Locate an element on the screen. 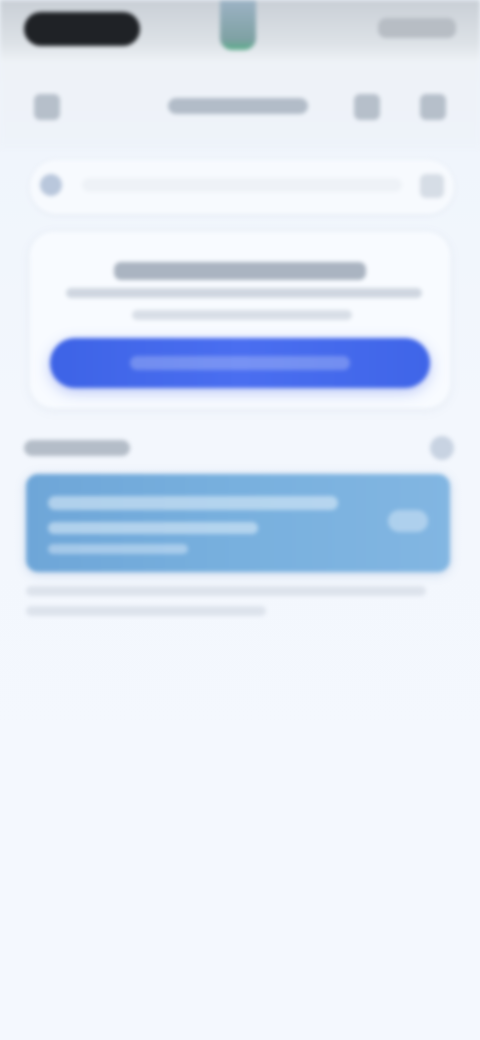 The height and width of the screenshot is (1040, 480). back-arrow-icon is located at coordinates (47, 107).